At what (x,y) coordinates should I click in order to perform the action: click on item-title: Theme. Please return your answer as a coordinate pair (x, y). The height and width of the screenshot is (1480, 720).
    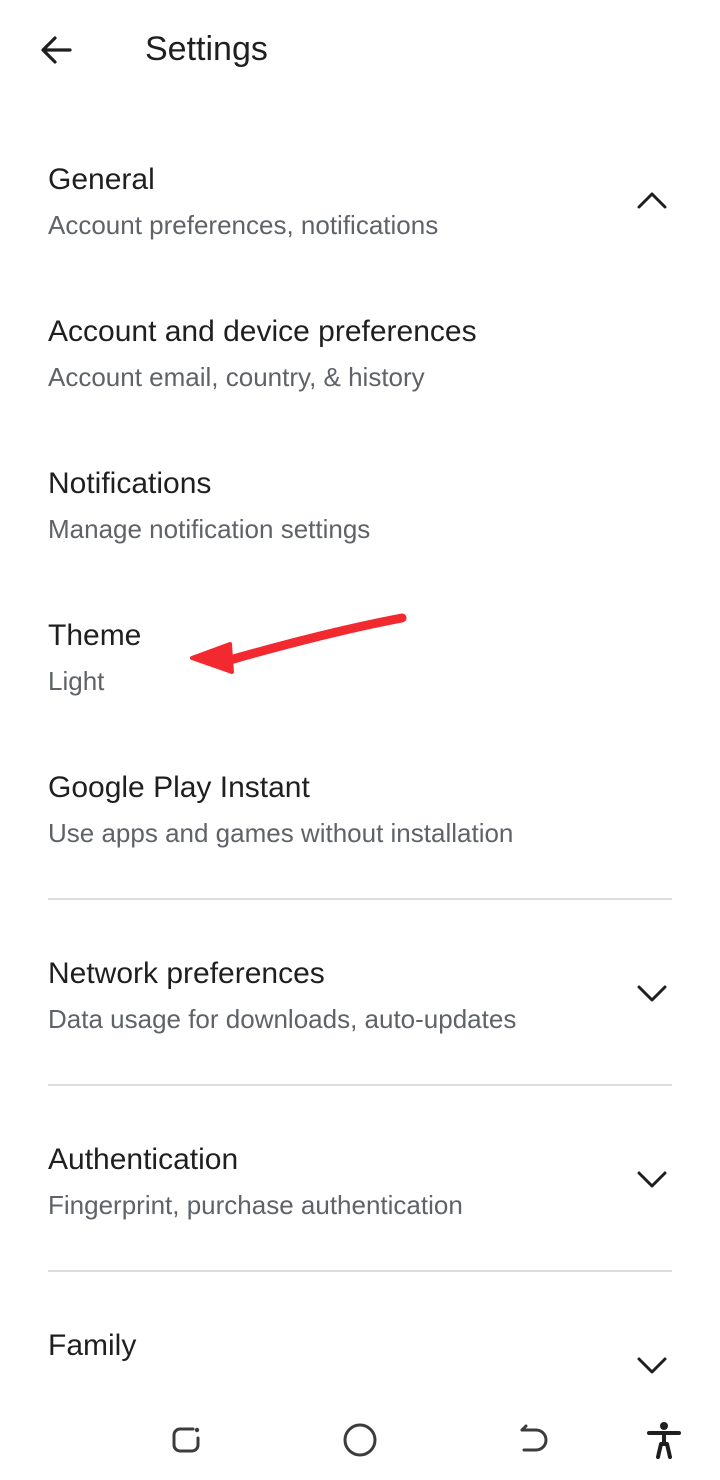
    Looking at the image, I should click on (95, 635).